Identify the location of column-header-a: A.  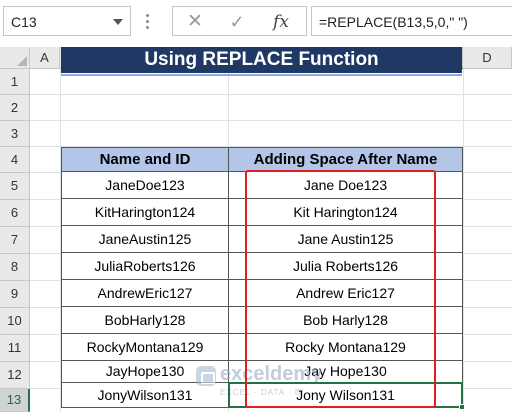
(45, 58).